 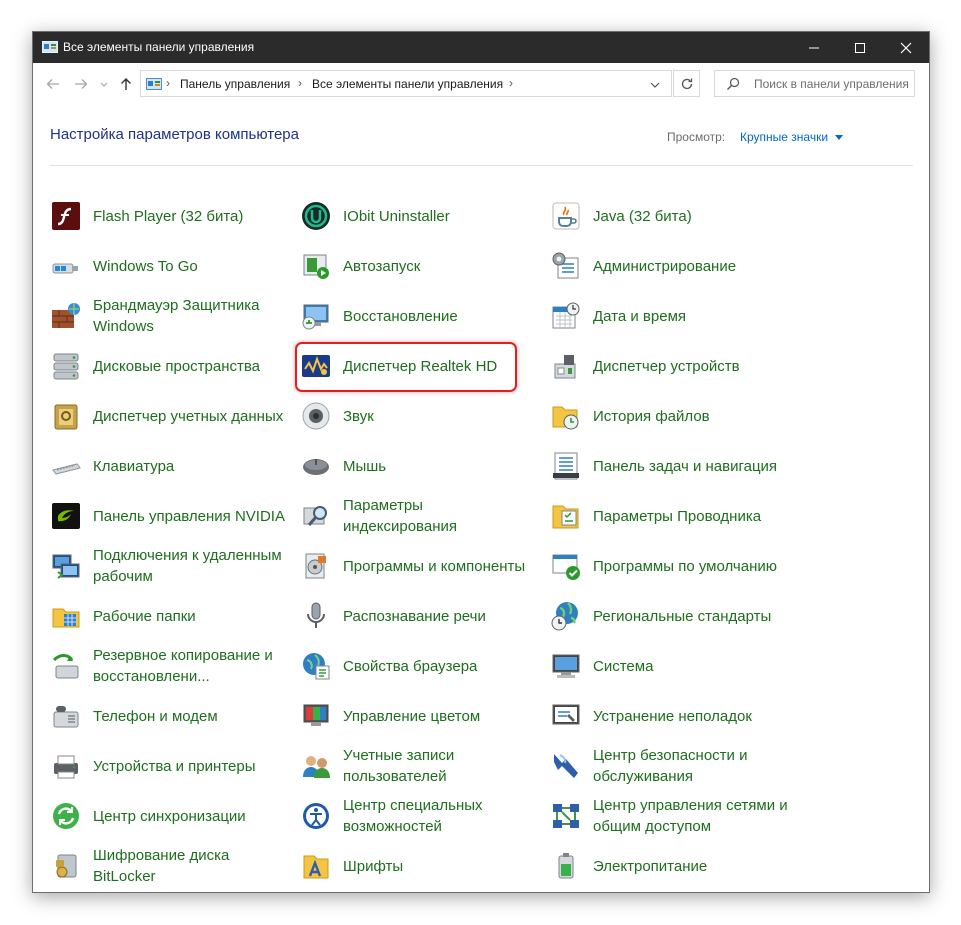 I want to click on item-mouse: Мышь, so click(x=420, y=466).